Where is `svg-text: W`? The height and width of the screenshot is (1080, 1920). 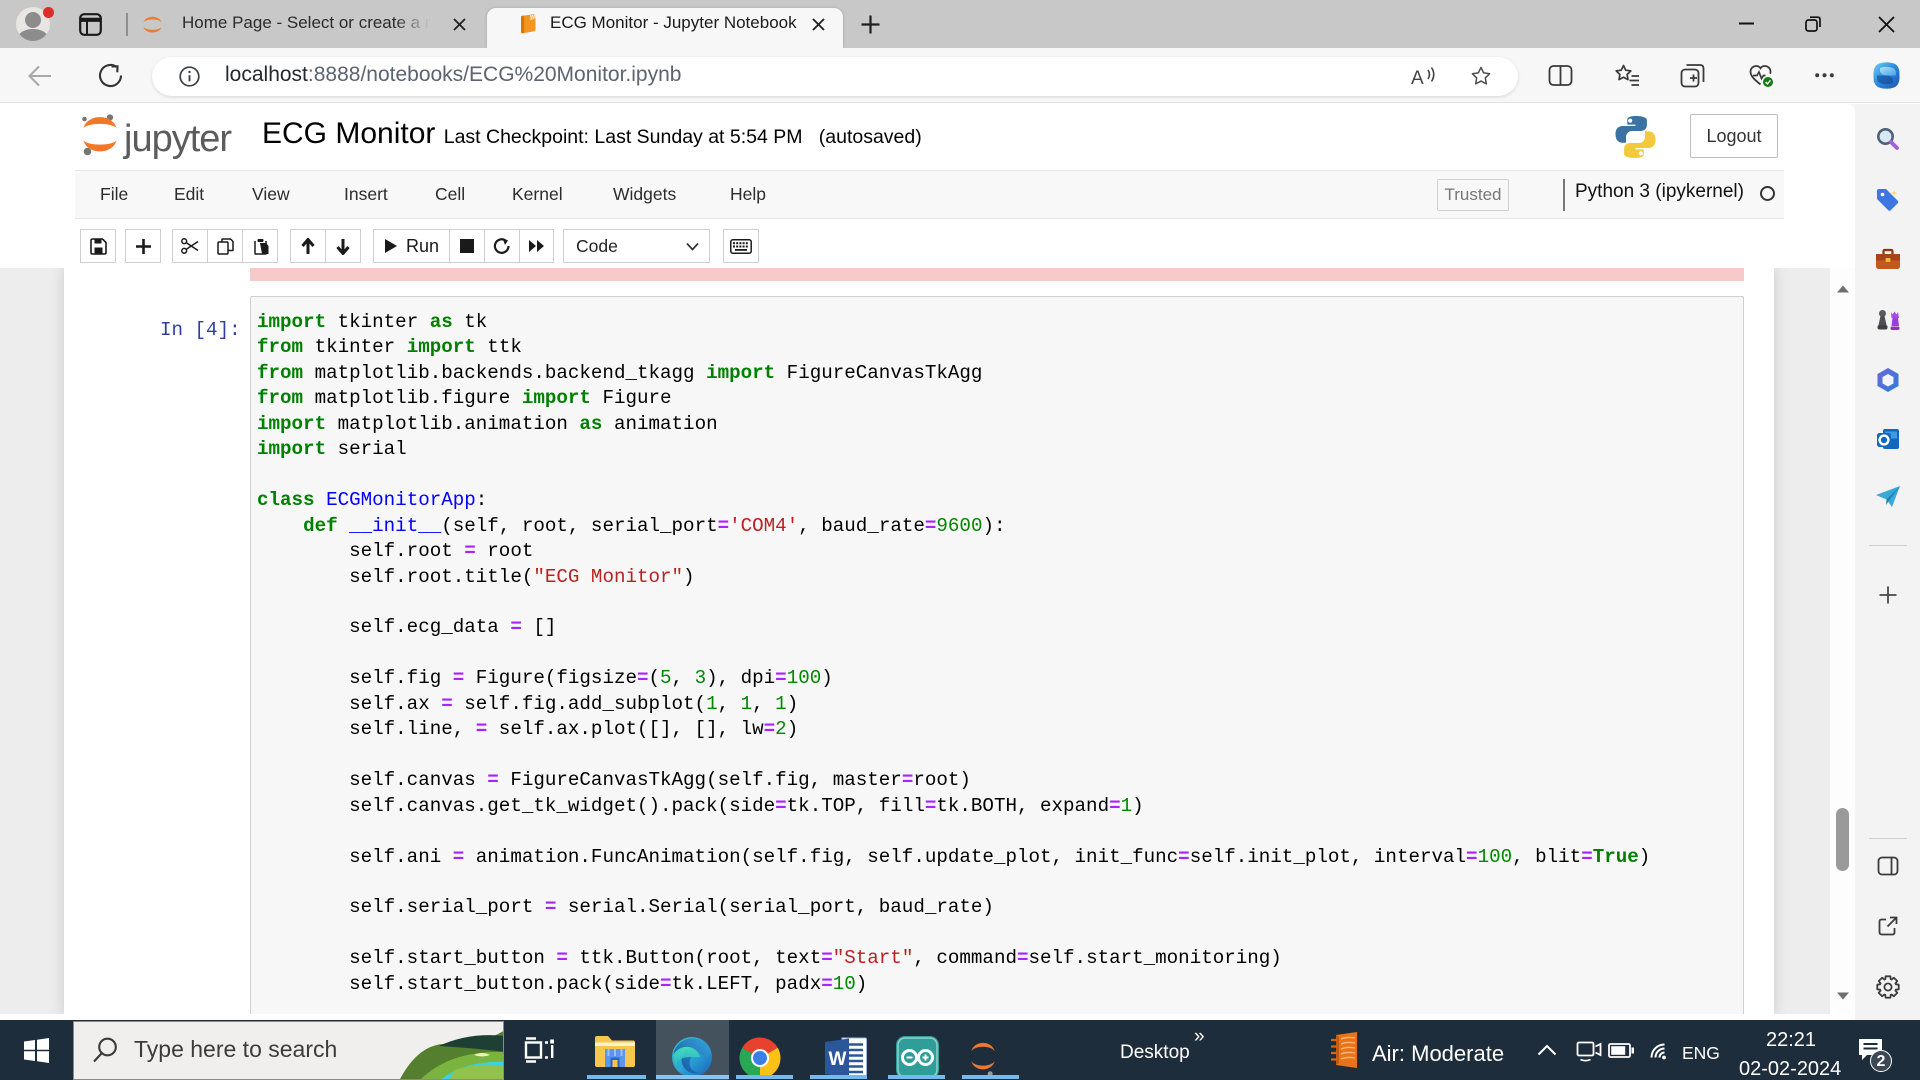
svg-text: W is located at coordinates (838, 1059).